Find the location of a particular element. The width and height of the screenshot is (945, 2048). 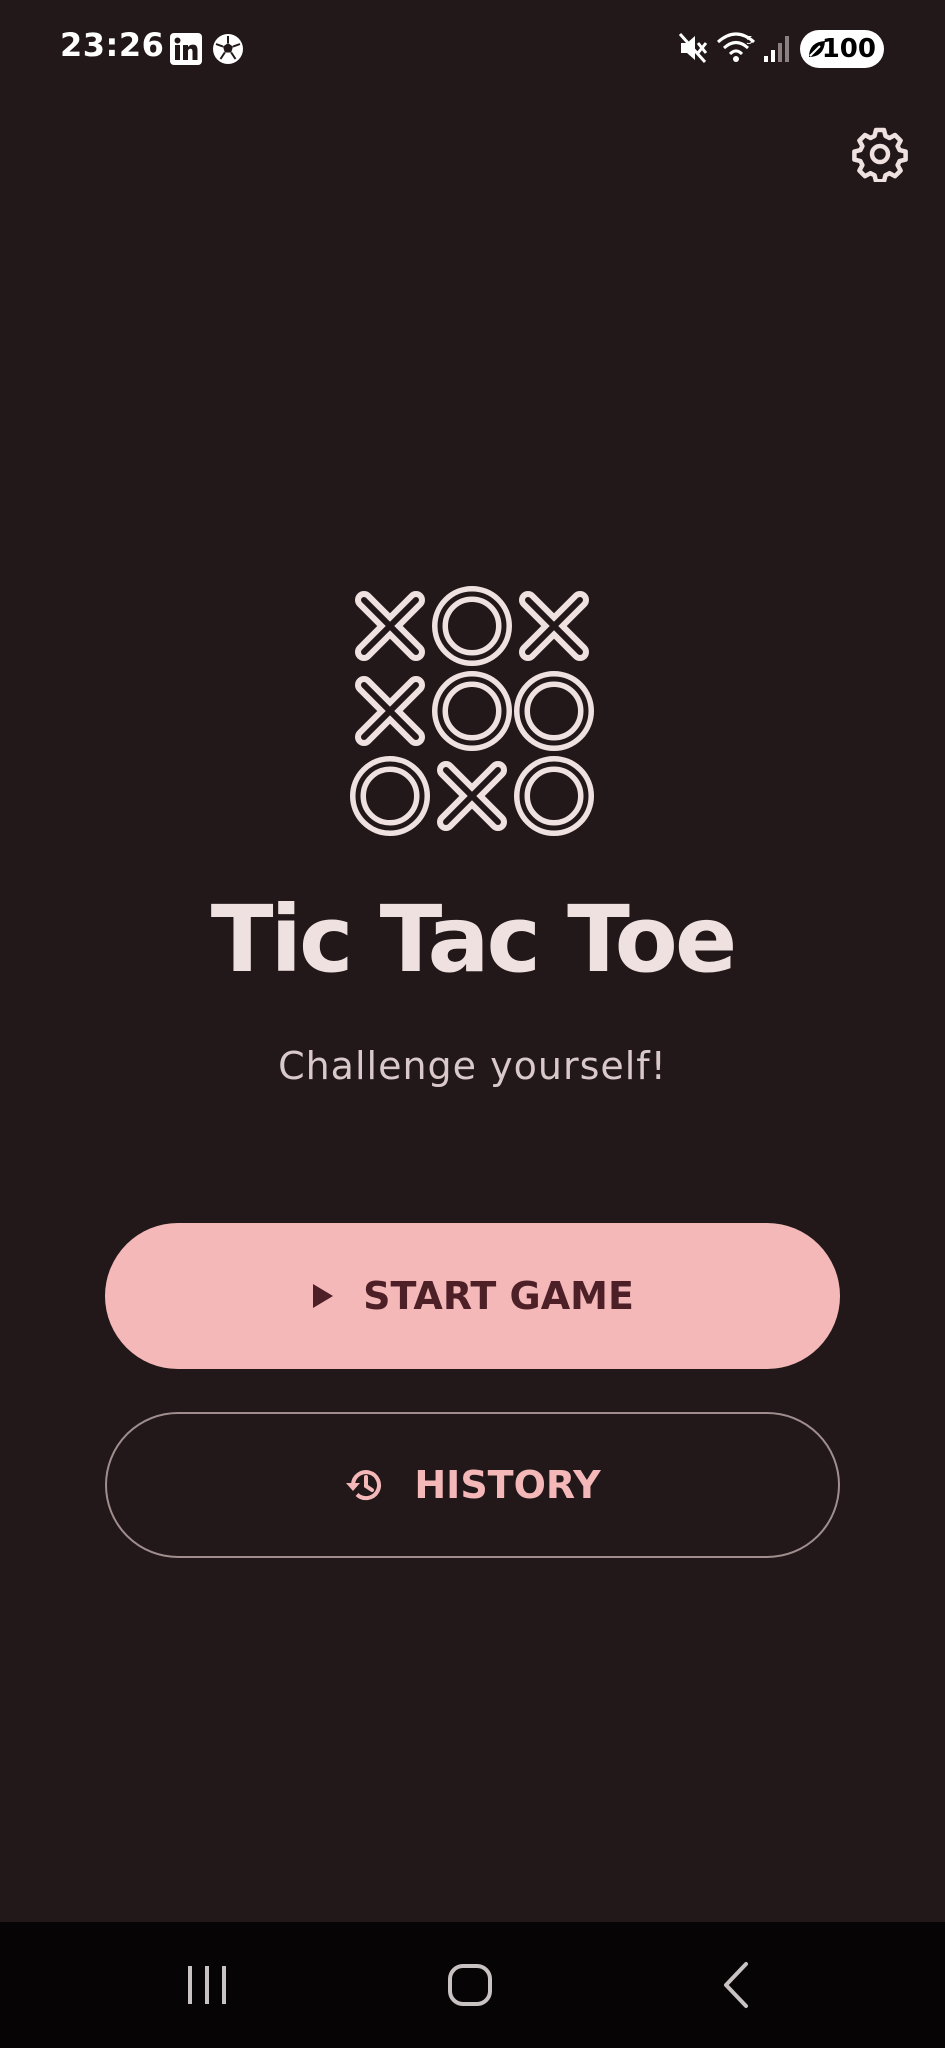

start-game-button: START GAME is located at coordinates (472, 1296).